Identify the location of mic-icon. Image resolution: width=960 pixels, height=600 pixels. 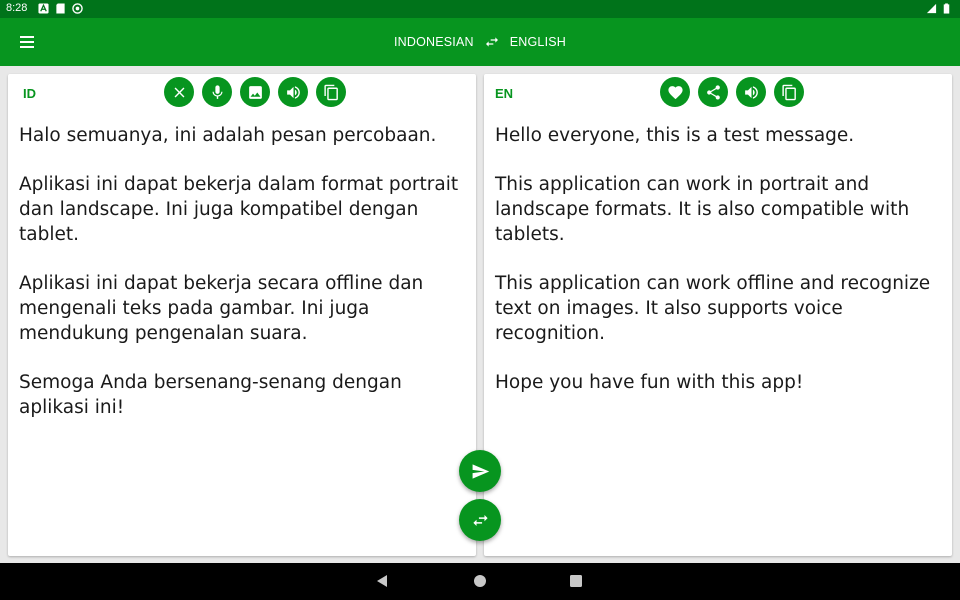
(217, 91).